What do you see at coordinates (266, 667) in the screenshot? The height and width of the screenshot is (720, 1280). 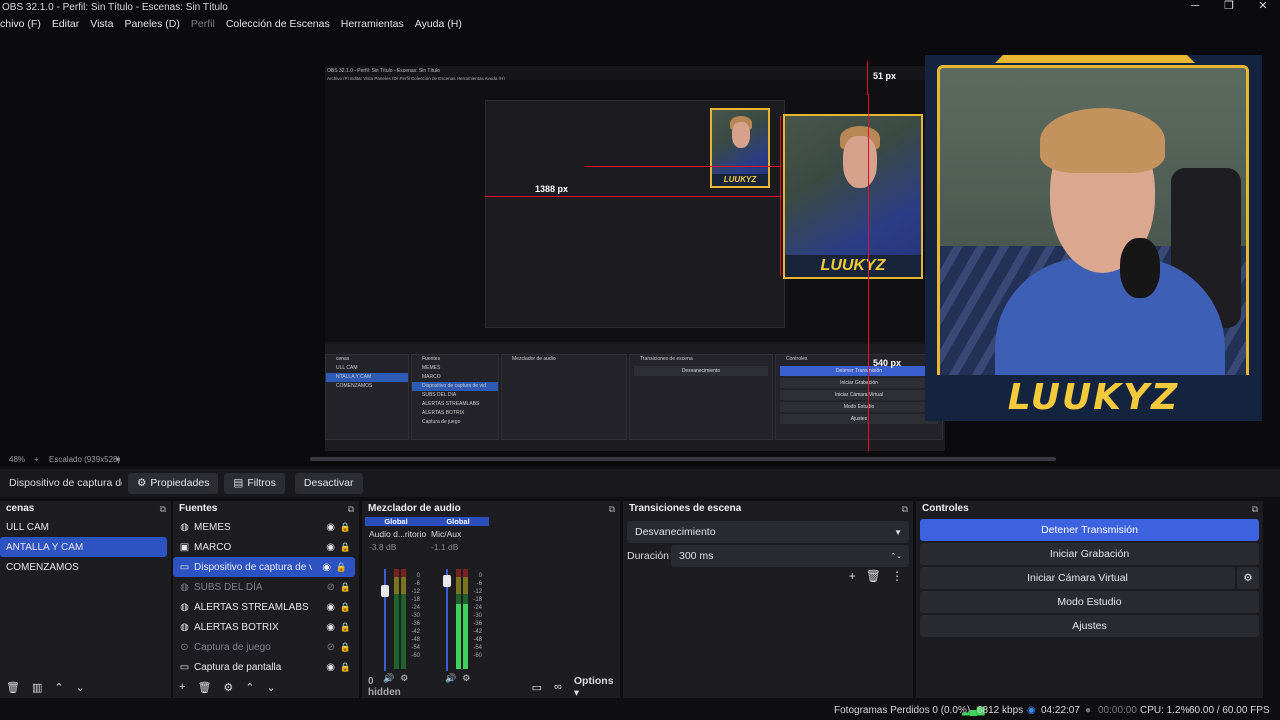 I see `source-item: ▭ Captura de pantalla ◉ 🔒` at bounding box center [266, 667].